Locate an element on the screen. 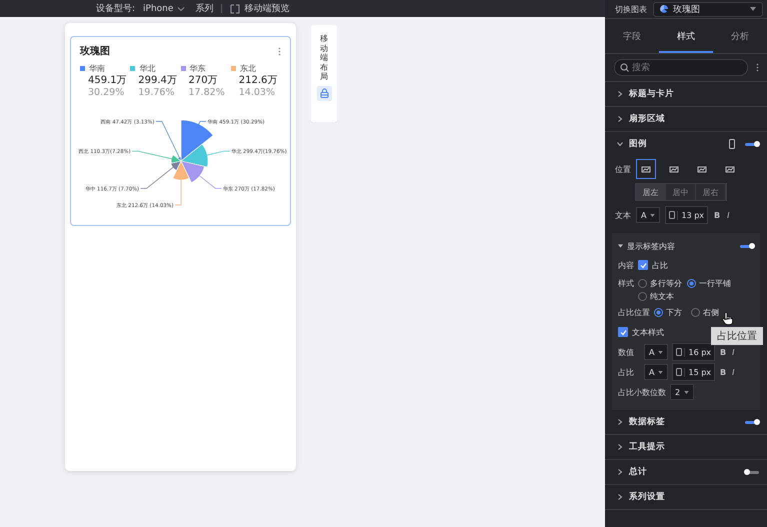 The width and height of the screenshot is (767, 527). style-label: 样式 is located at coordinates (626, 283).